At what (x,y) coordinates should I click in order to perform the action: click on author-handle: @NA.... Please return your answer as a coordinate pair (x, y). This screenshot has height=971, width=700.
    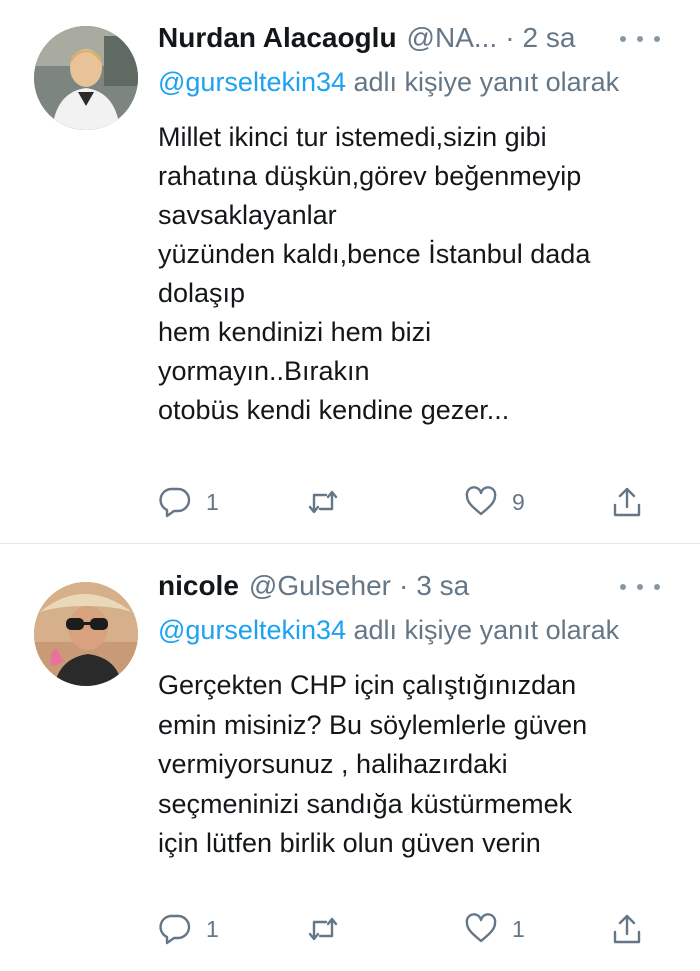
    Looking at the image, I should click on (452, 38).